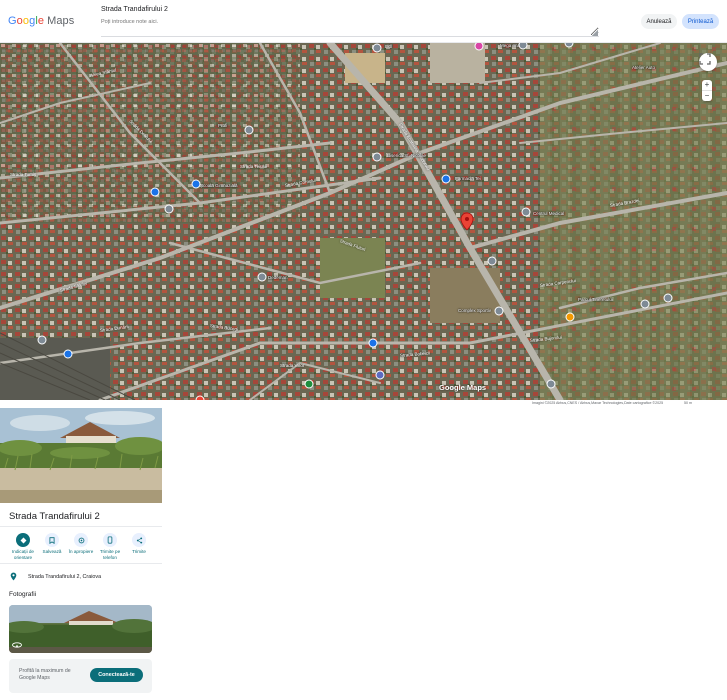  What do you see at coordinates (350, 27) in the screenshot?
I see `notes-textarea` at bounding box center [350, 27].